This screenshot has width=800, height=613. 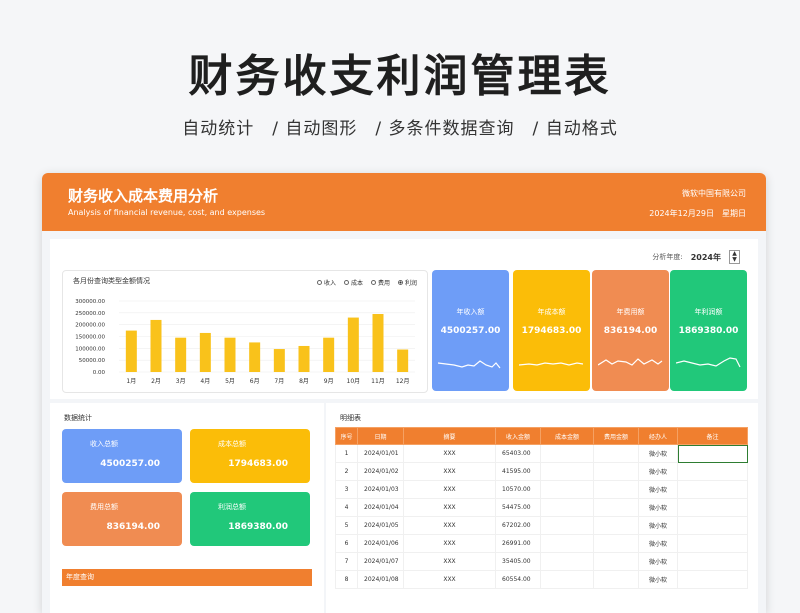 I want to click on table-cell: 26991.00, so click(x=518, y=543).